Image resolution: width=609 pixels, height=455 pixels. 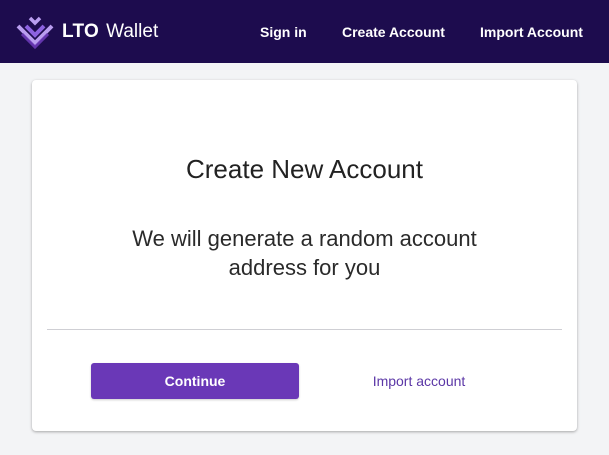 What do you see at coordinates (35, 33) in the screenshot?
I see `lto-logo-icon` at bounding box center [35, 33].